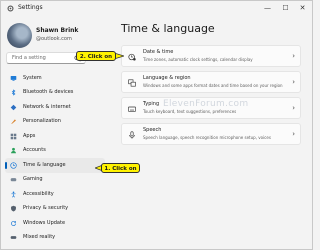  What do you see at coordinates (19, 35) in the screenshot?
I see `avatar` at bounding box center [19, 35].